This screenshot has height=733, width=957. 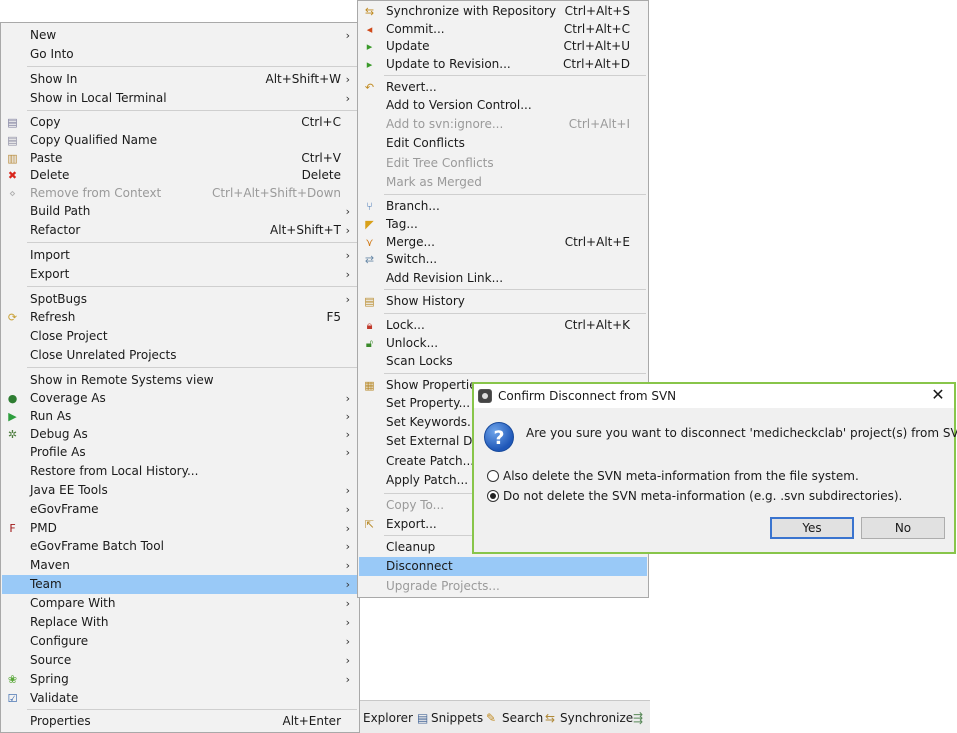 I want to click on menu-item-maven: Maven ›, so click(x=180, y=565).